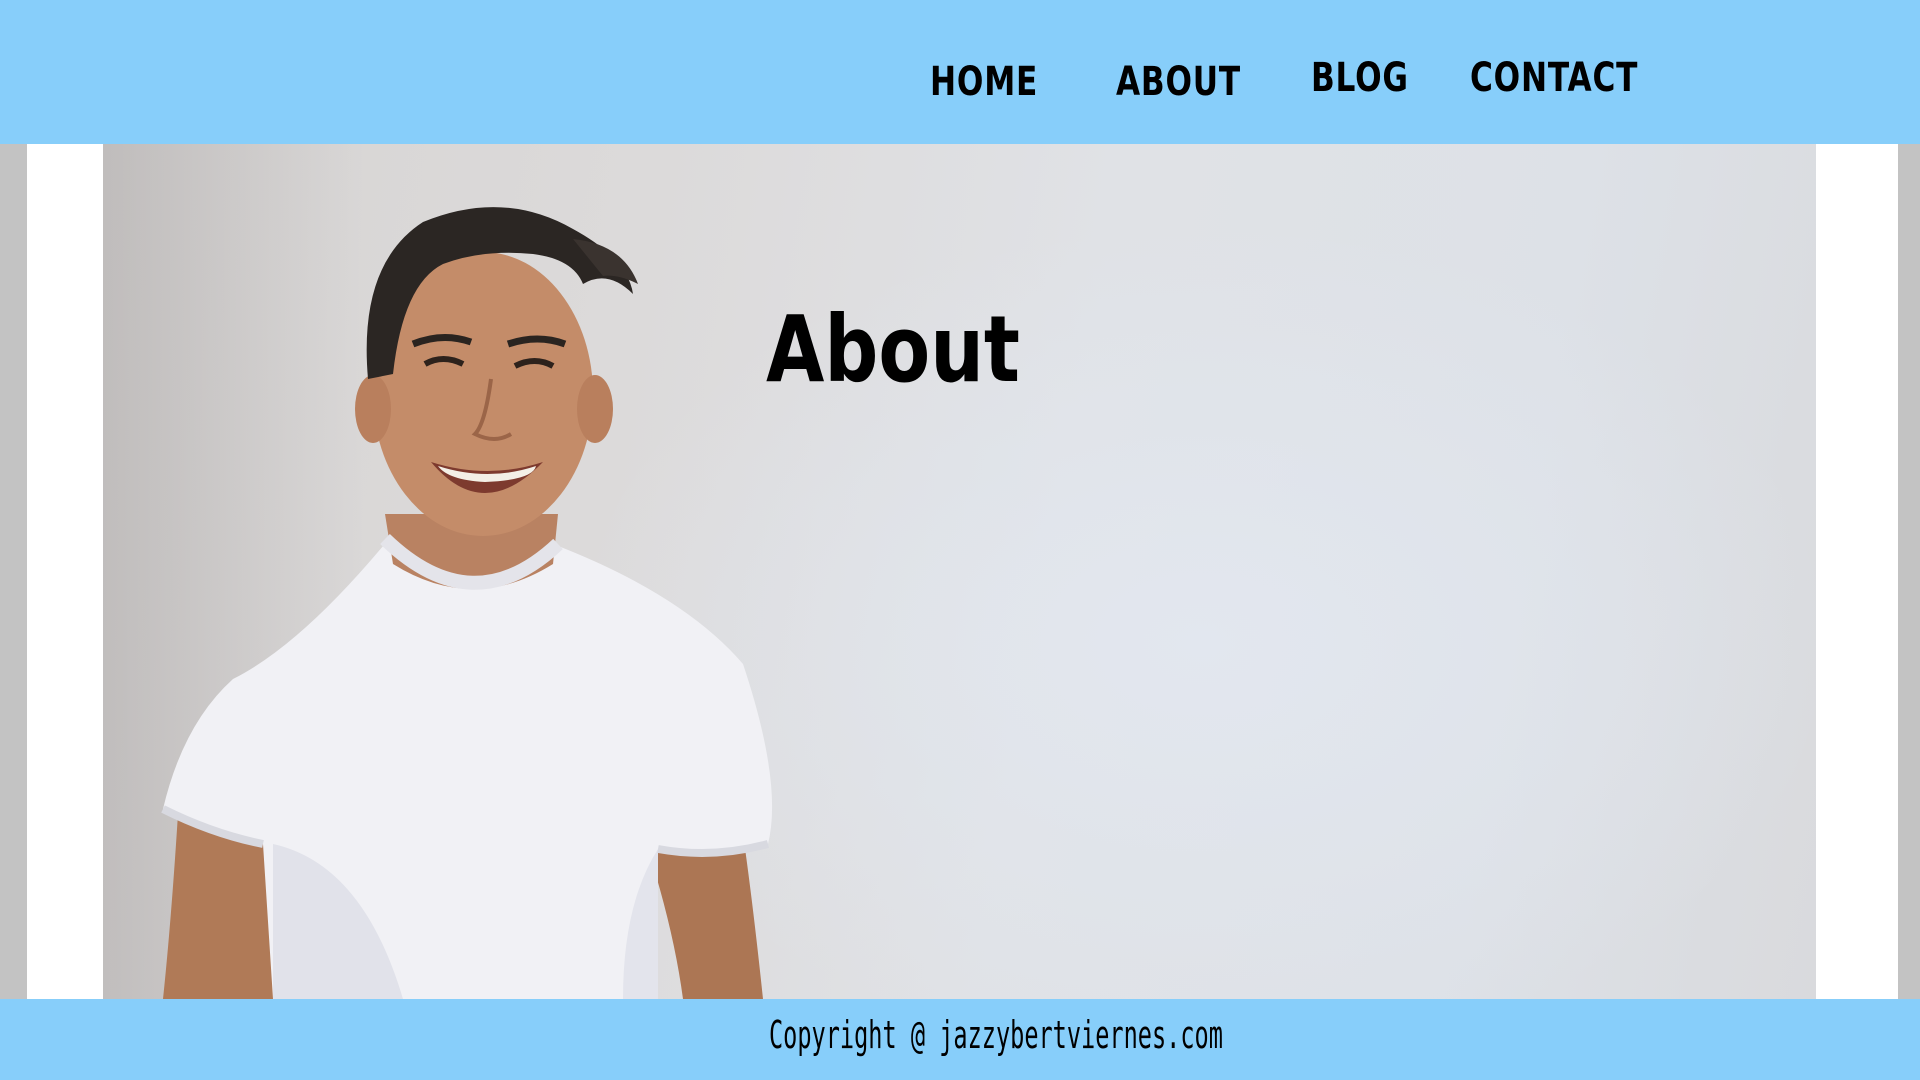  Describe the element at coordinates (1554, 78) in the screenshot. I see `nav-link-contact: CONTACT` at that location.